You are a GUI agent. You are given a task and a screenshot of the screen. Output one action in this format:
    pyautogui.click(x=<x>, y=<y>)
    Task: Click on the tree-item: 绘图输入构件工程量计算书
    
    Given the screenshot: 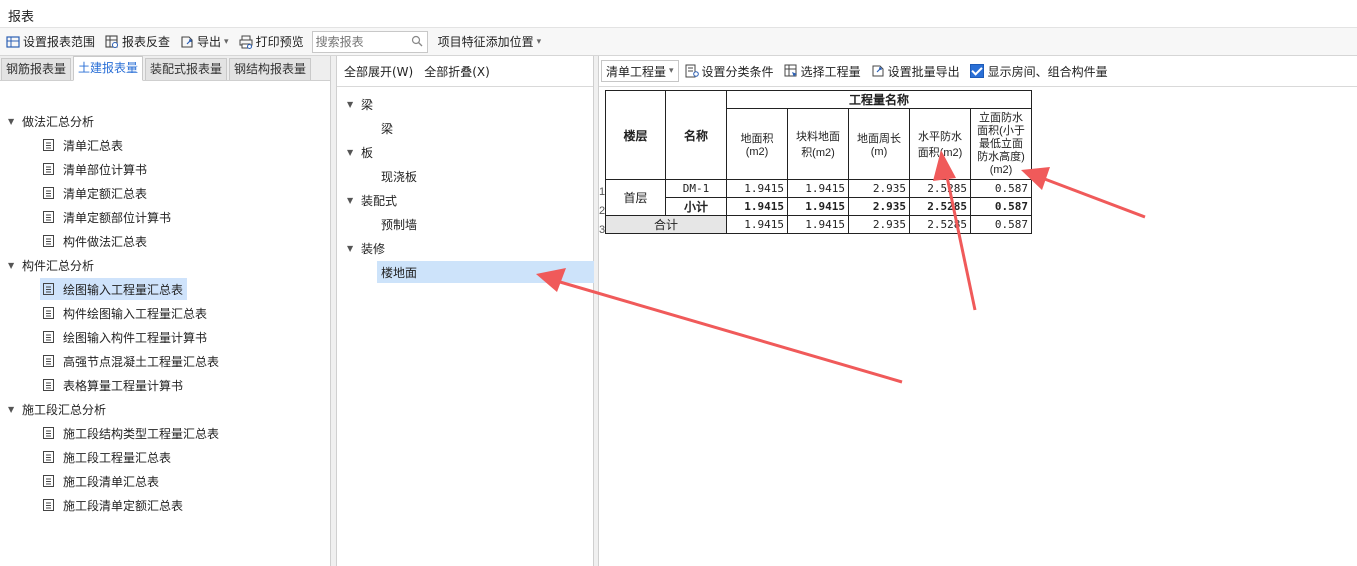 What is the action you would take?
    pyautogui.click(x=125, y=337)
    